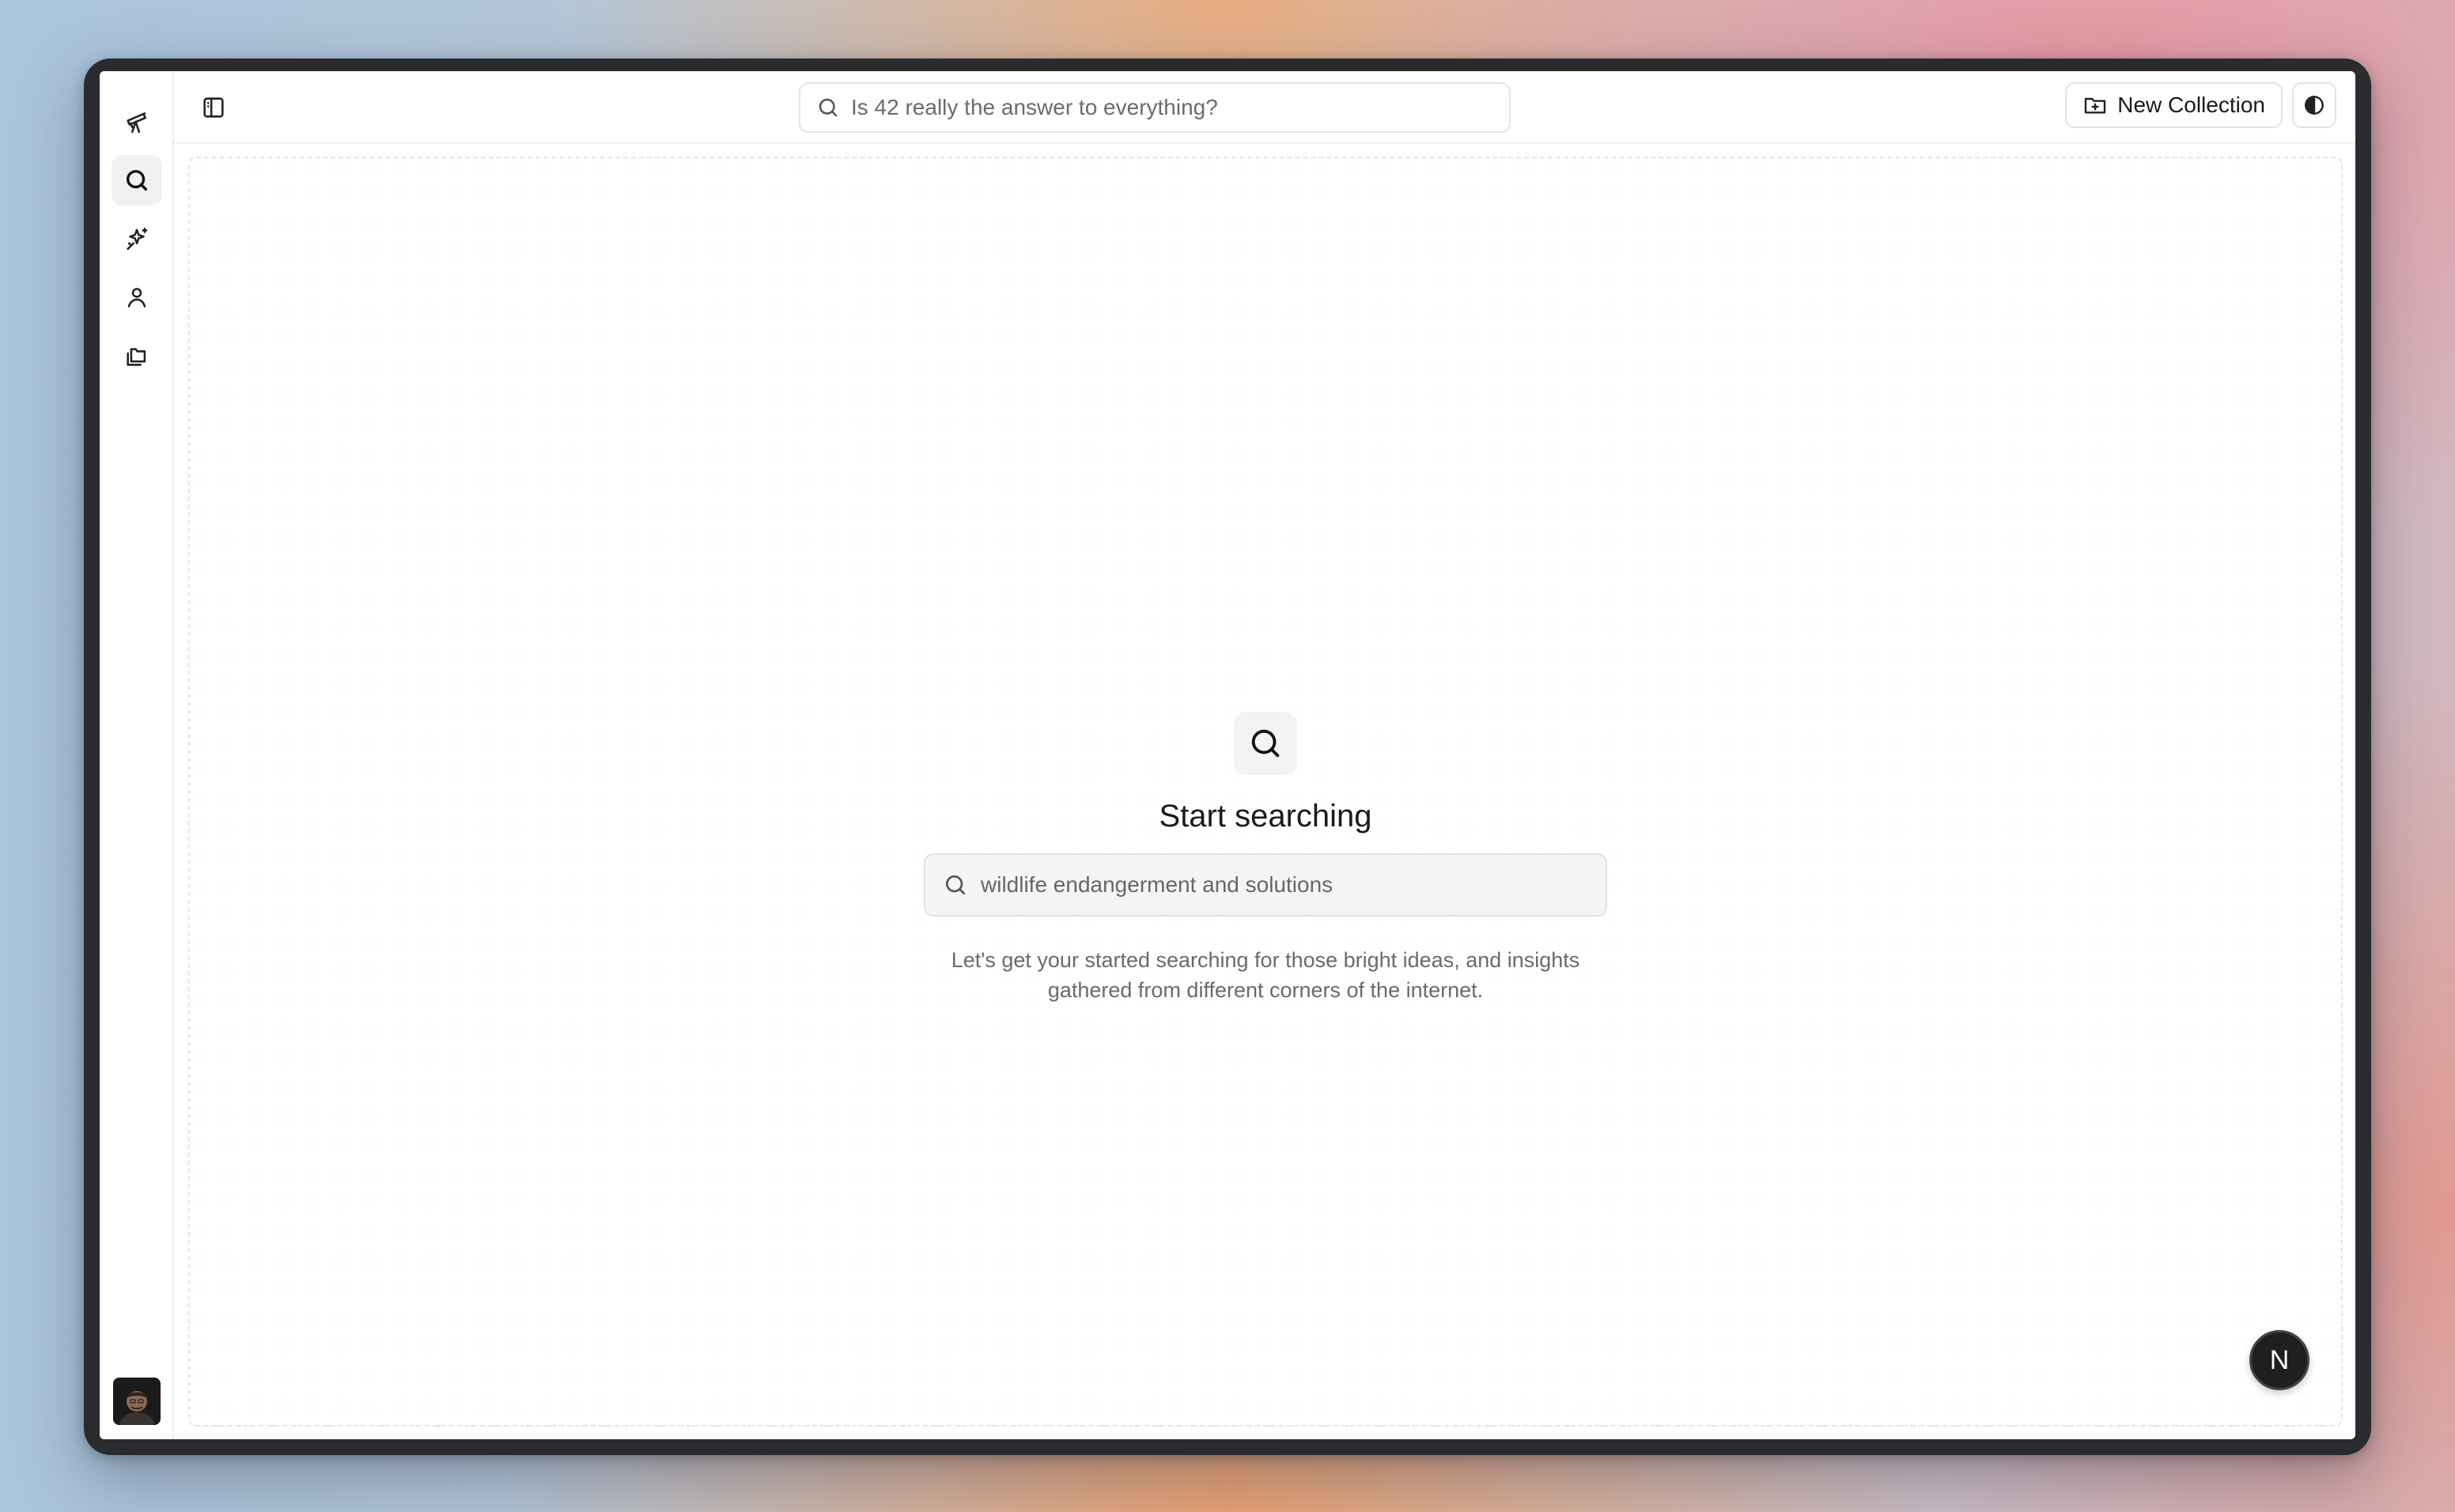 This screenshot has height=1512, width=2455. I want to click on main-search-bar, so click(1265, 885).